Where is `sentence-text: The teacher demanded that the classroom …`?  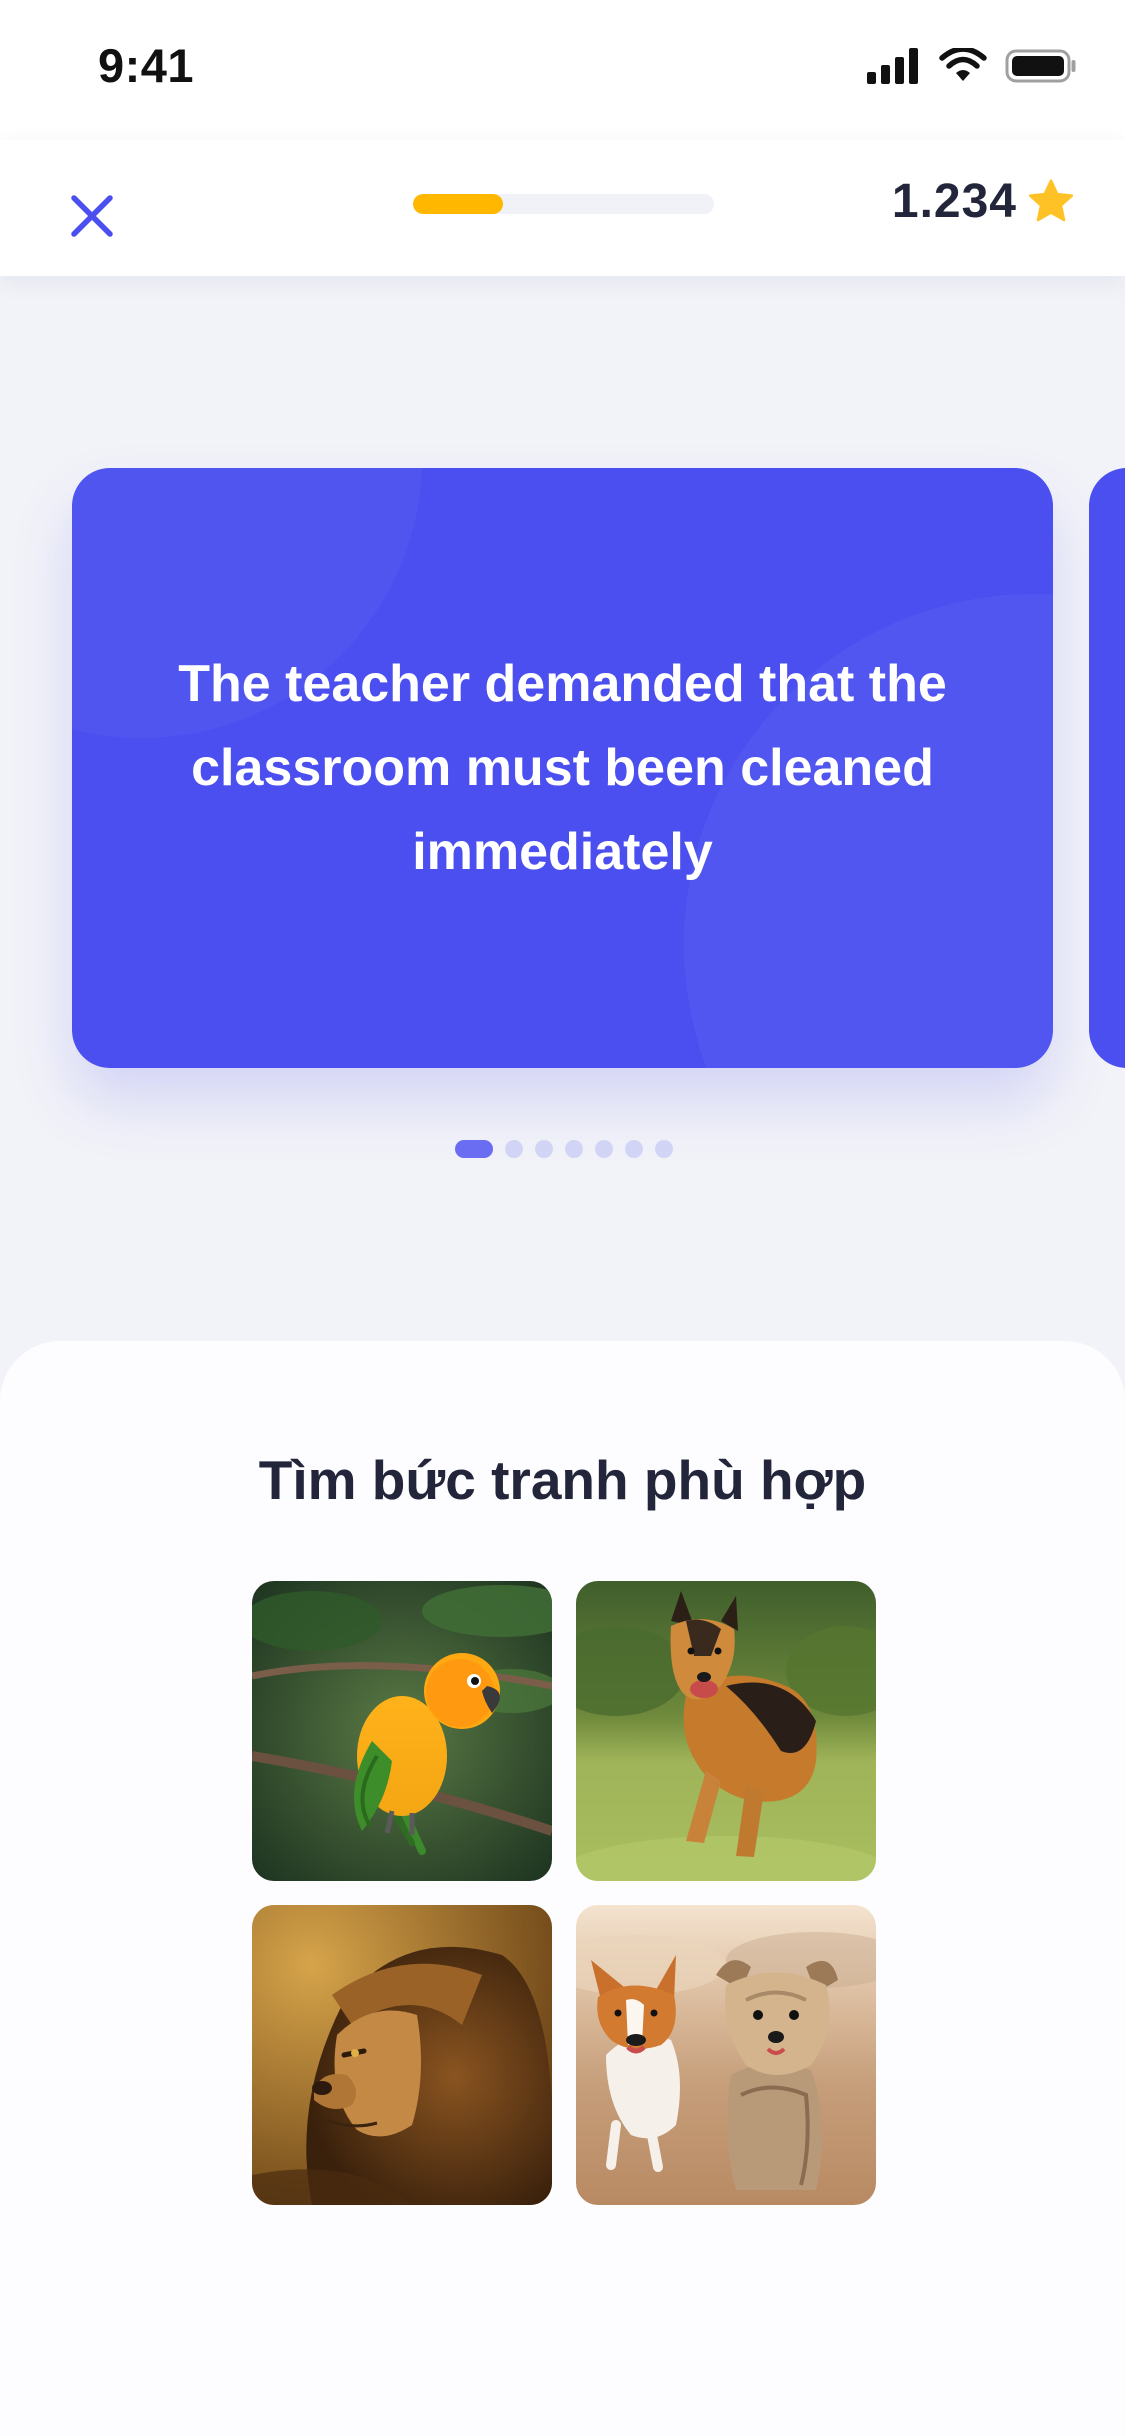 sentence-text: The teacher demanded that the classroom … is located at coordinates (562, 768).